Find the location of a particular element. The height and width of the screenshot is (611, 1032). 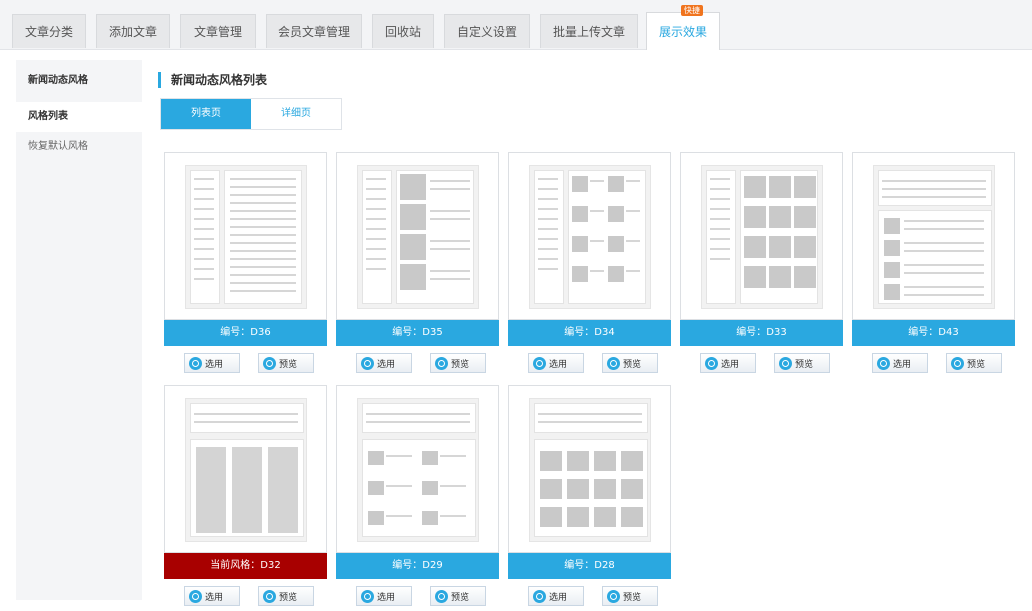

style-code-label: 编号：D28 is located at coordinates (589, 566).